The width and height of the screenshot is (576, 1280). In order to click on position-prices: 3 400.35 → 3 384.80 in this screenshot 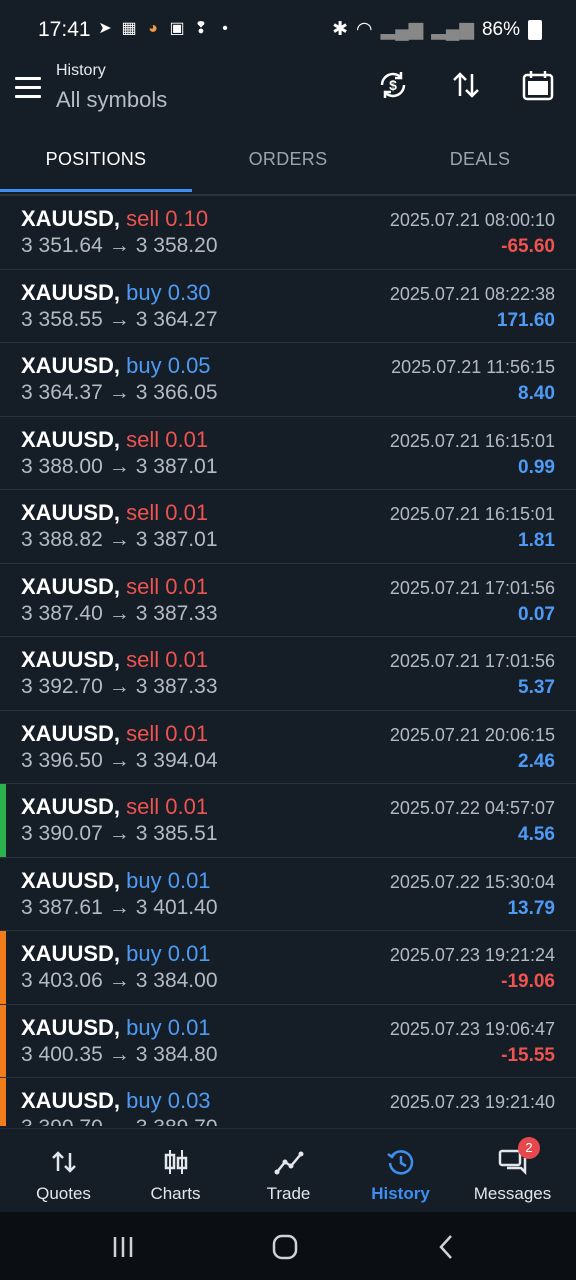, I will do `click(119, 1055)`.